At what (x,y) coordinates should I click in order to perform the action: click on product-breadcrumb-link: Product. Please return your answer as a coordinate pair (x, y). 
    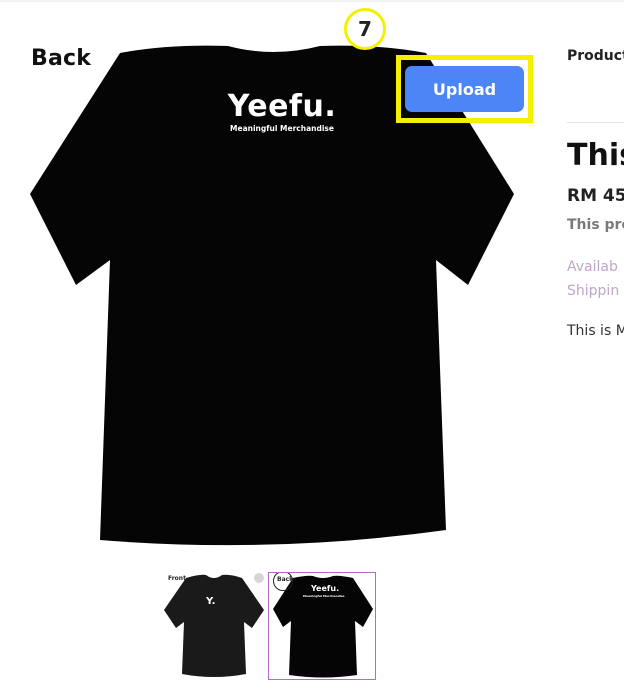
    Looking at the image, I should click on (595, 56).